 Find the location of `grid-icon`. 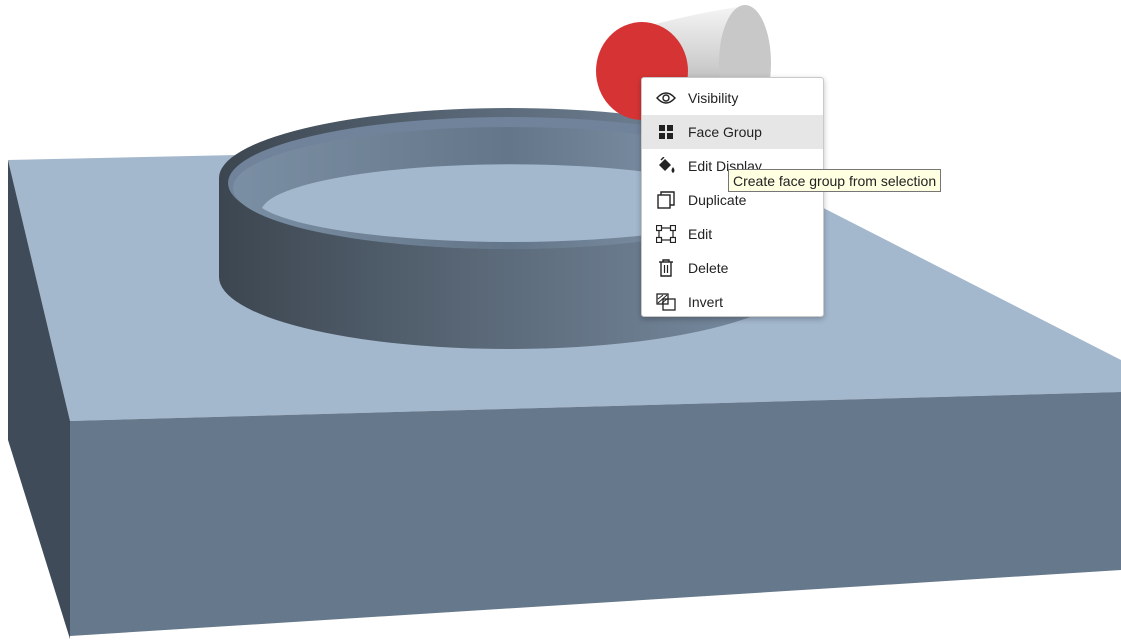

grid-icon is located at coordinates (666, 132).